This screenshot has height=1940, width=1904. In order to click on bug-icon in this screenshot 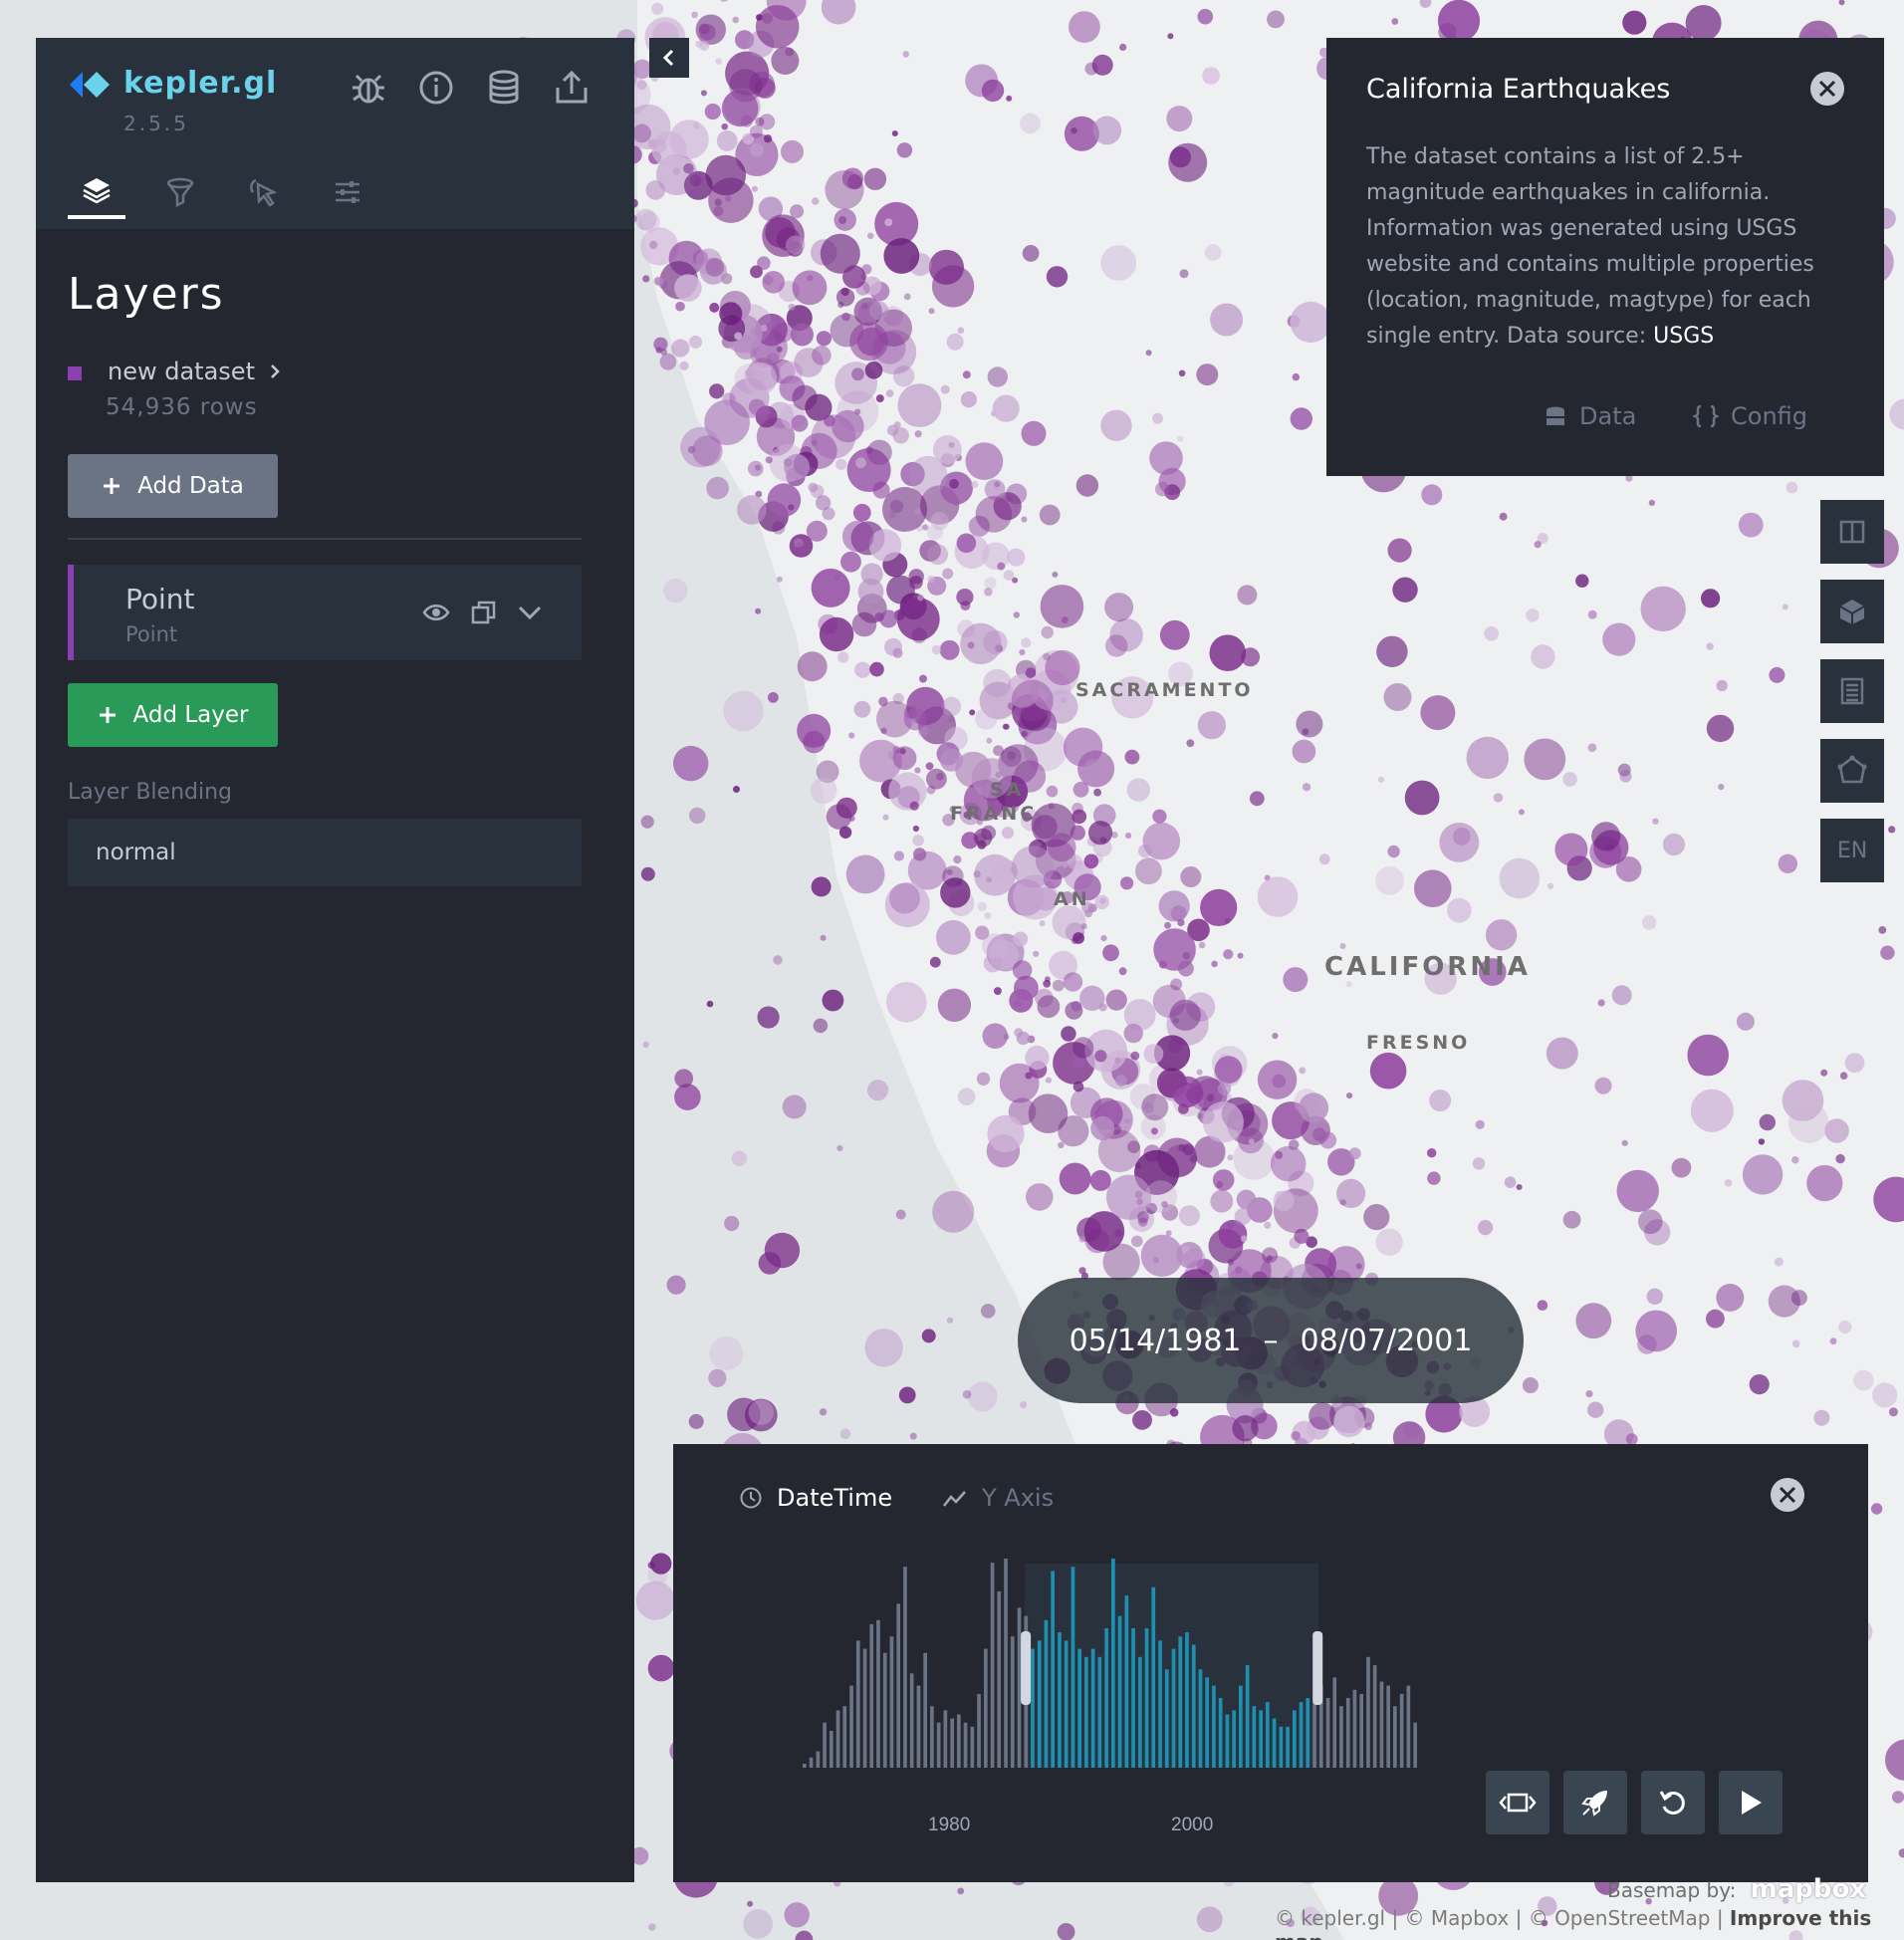, I will do `click(368, 88)`.